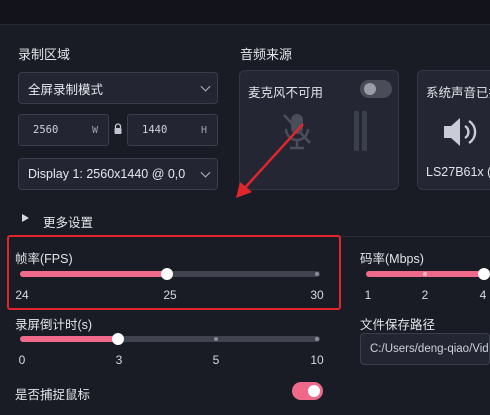  What do you see at coordinates (118, 88) in the screenshot?
I see `record-mode-select: 全屏录制模式` at bounding box center [118, 88].